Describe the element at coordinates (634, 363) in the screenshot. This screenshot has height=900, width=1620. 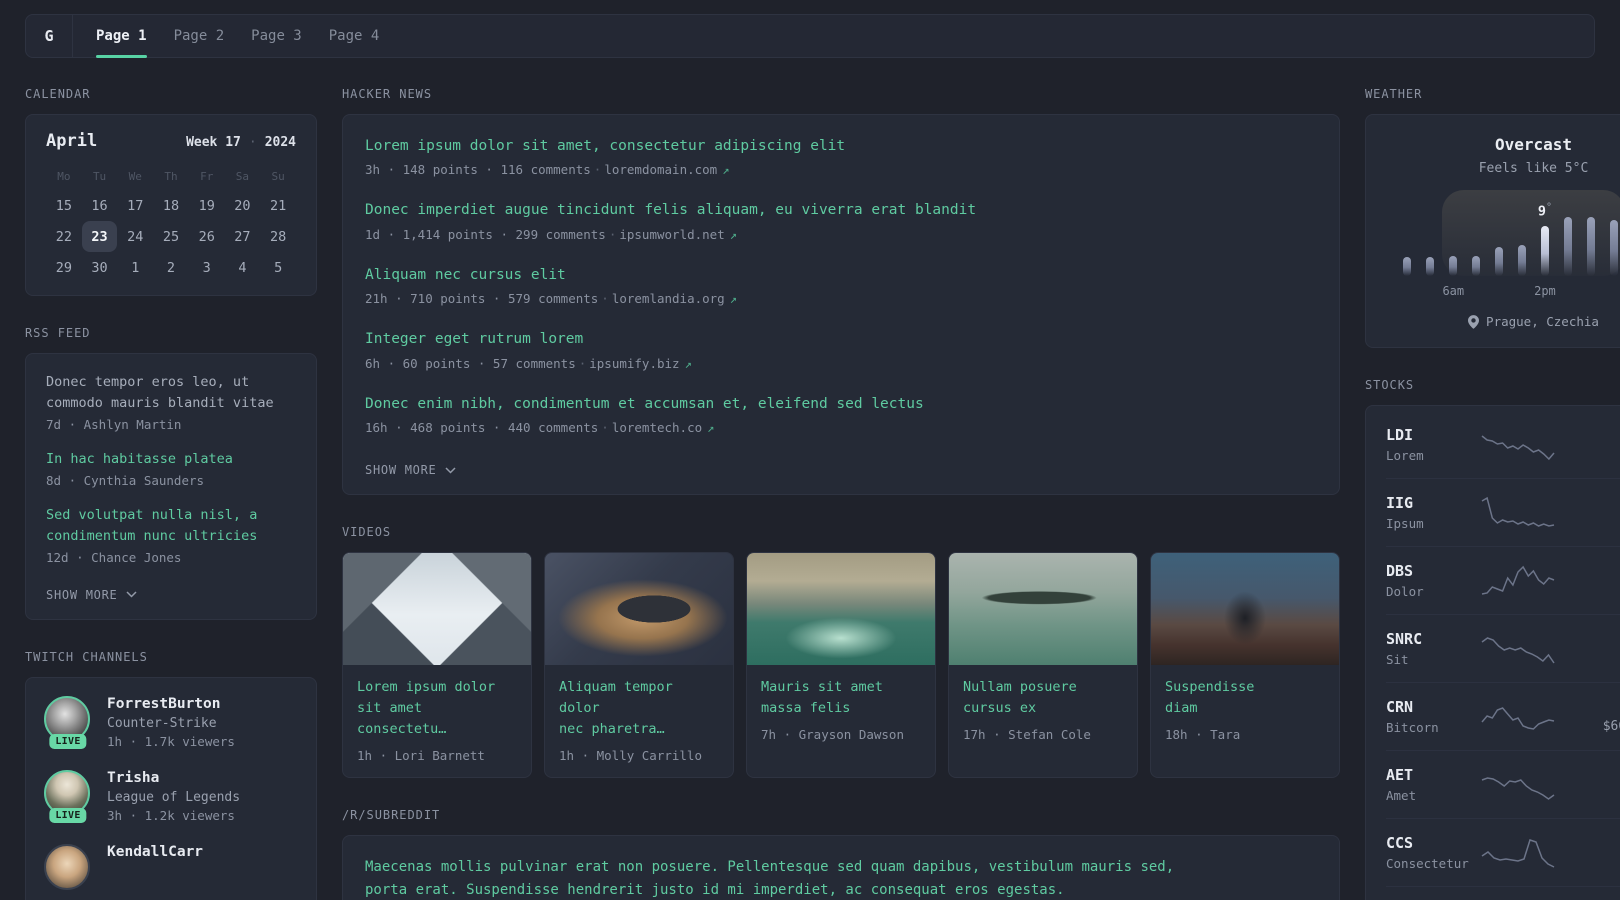
I see `hacker-news-item-domain: ipsumify.biz` at that location.